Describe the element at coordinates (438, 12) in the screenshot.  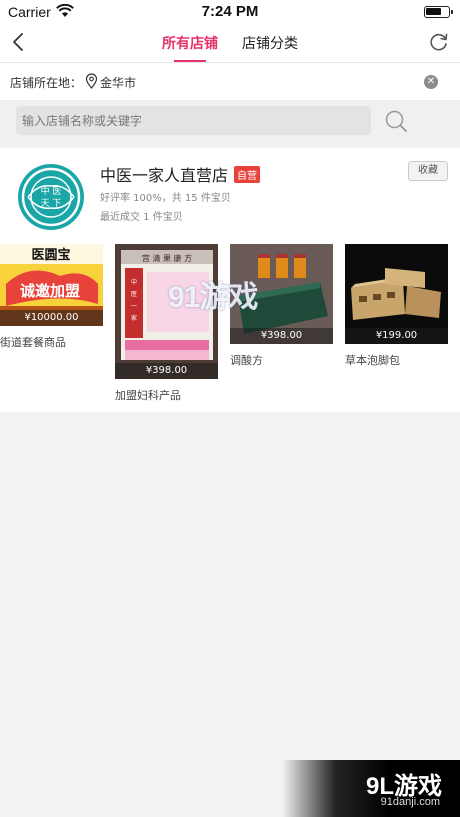
I see `battery-icon` at that location.